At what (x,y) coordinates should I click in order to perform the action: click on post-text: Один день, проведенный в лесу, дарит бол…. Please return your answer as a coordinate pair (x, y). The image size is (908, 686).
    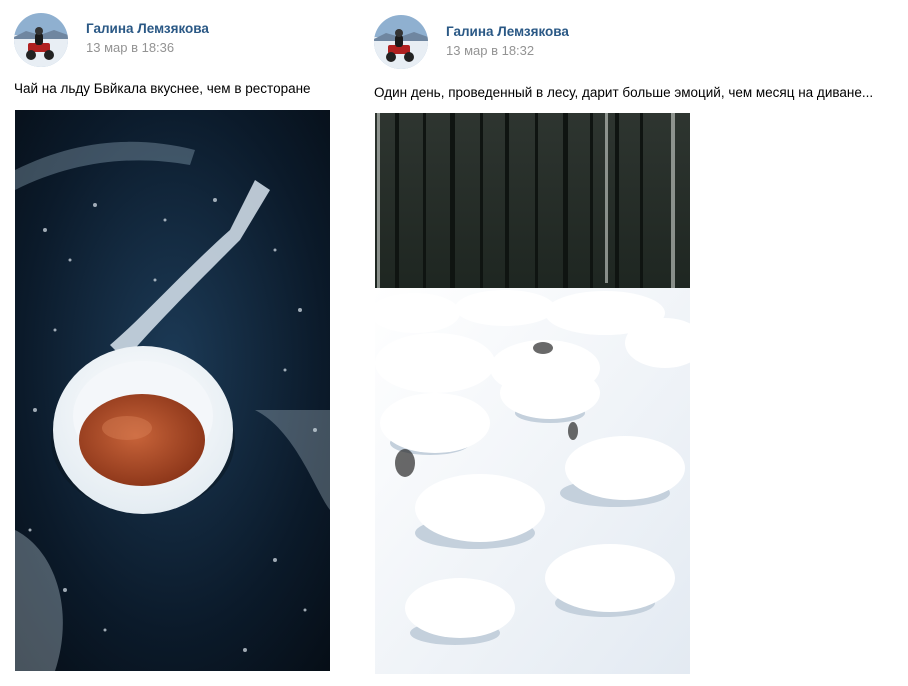
    Looking at the image, I should click on (624, 92).